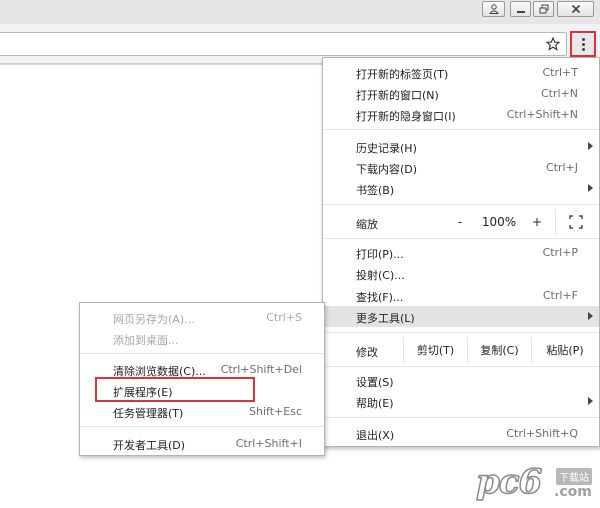  Describe the element at coordinates (202, 317) in the screenshot. I see `submenu-item-save-page-as: 网页另存为(A)... Ctrl+S` at that location.